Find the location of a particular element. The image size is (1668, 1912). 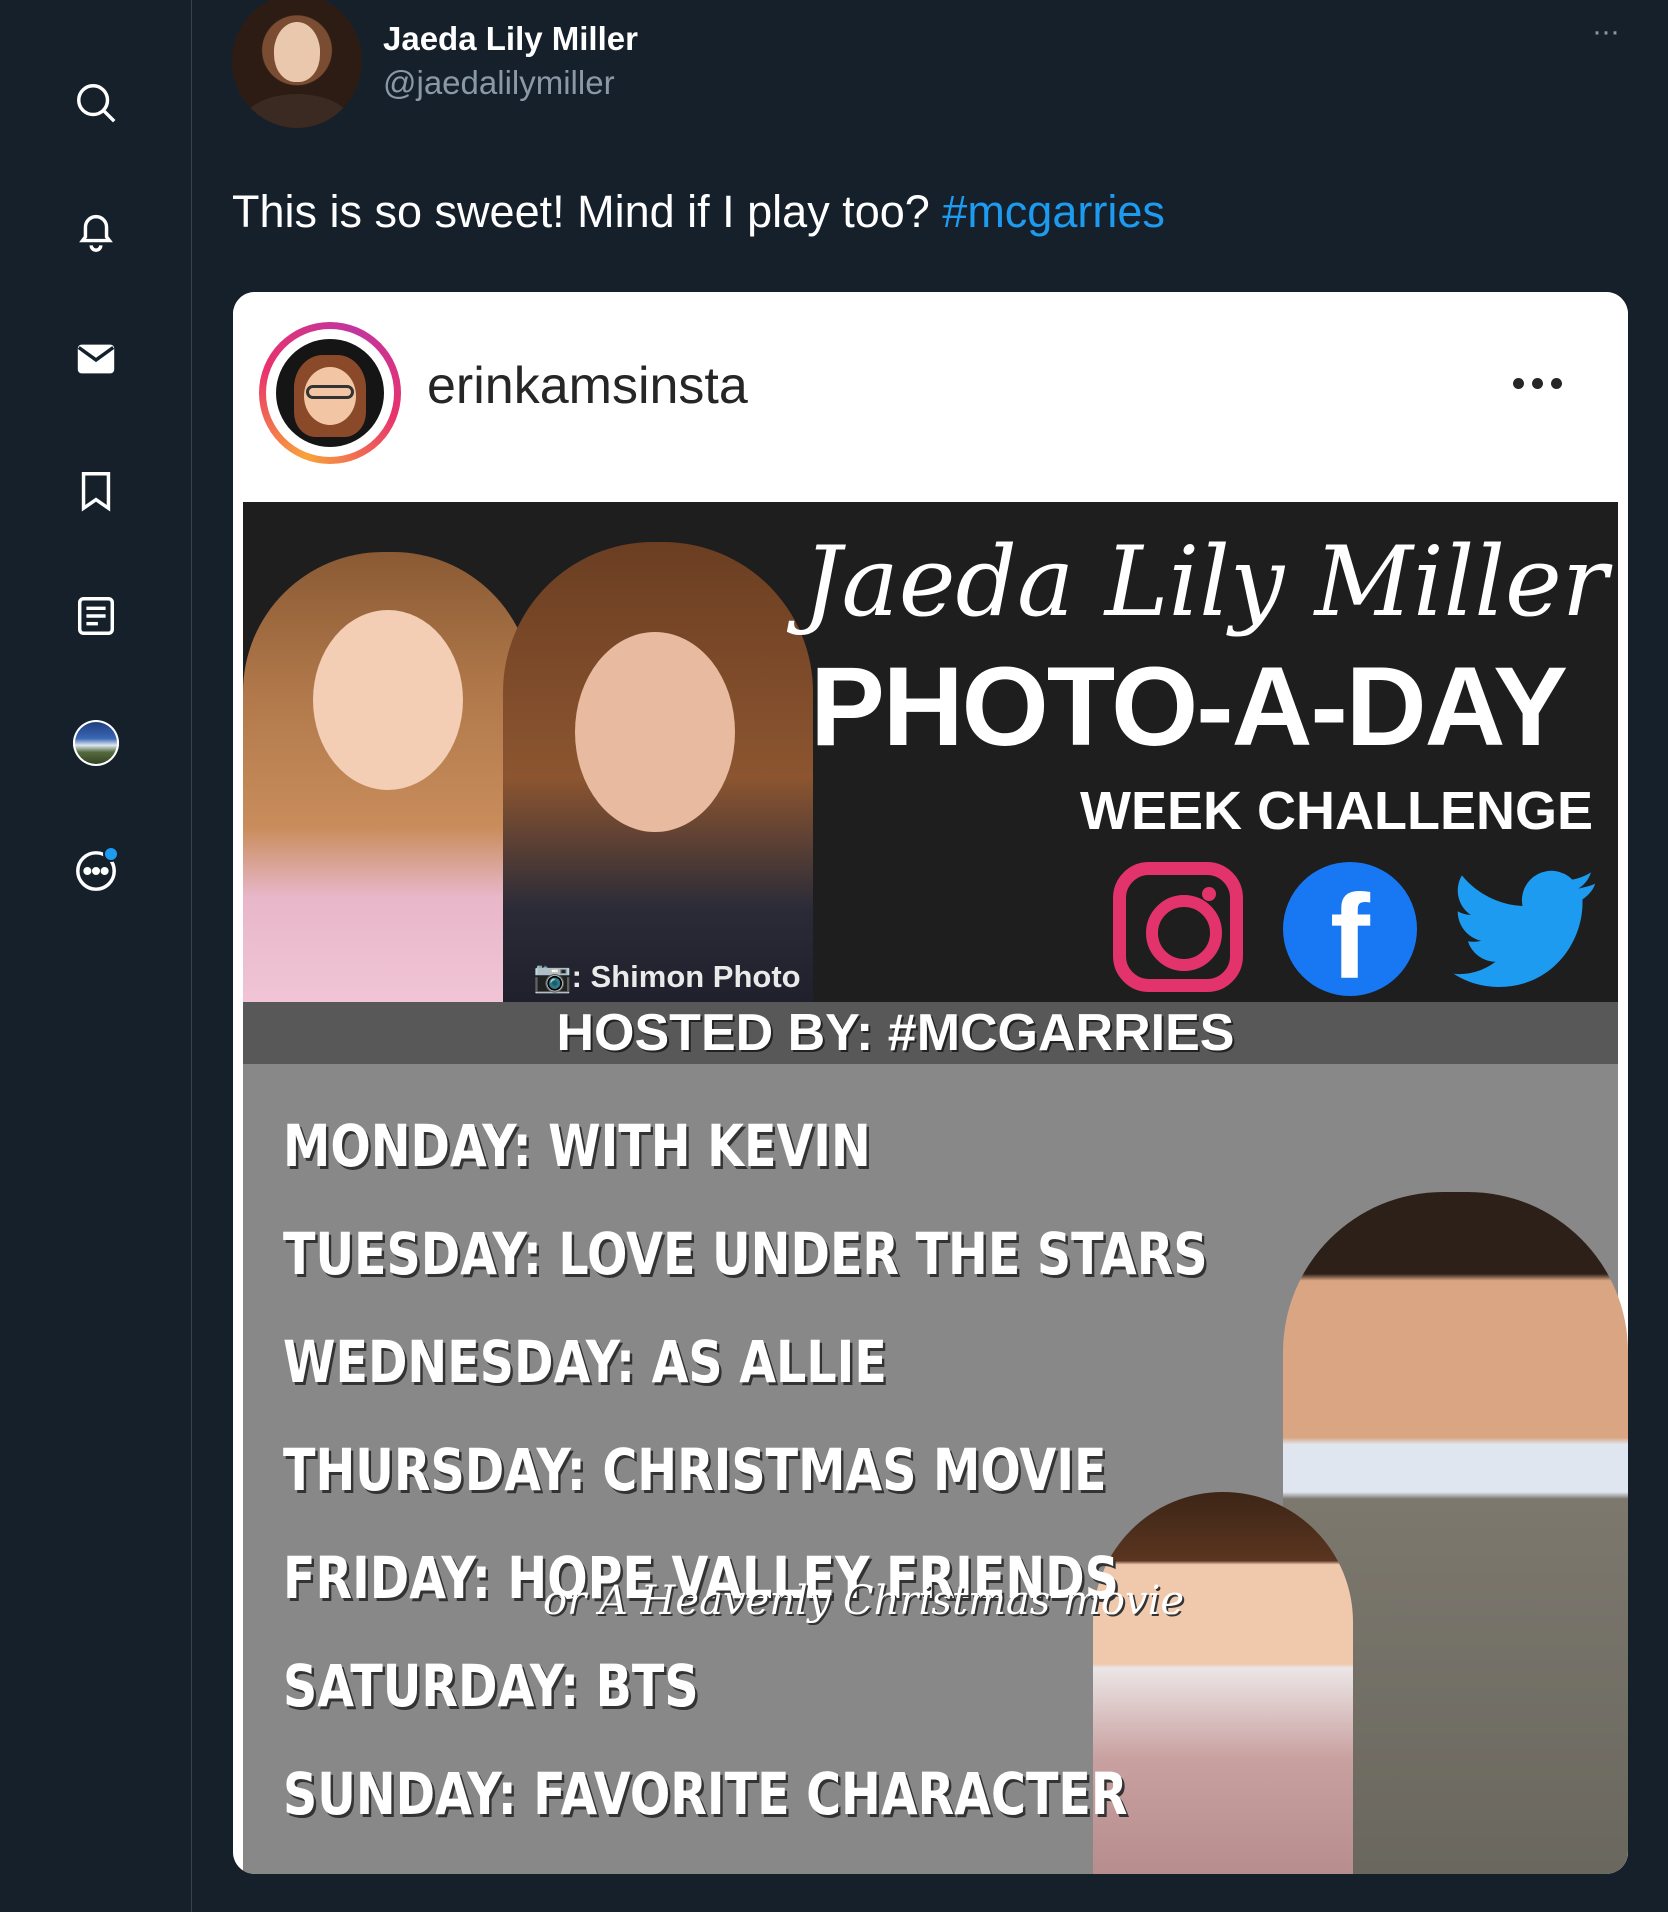

social-icons: f is located at coordinates (1354, 932).